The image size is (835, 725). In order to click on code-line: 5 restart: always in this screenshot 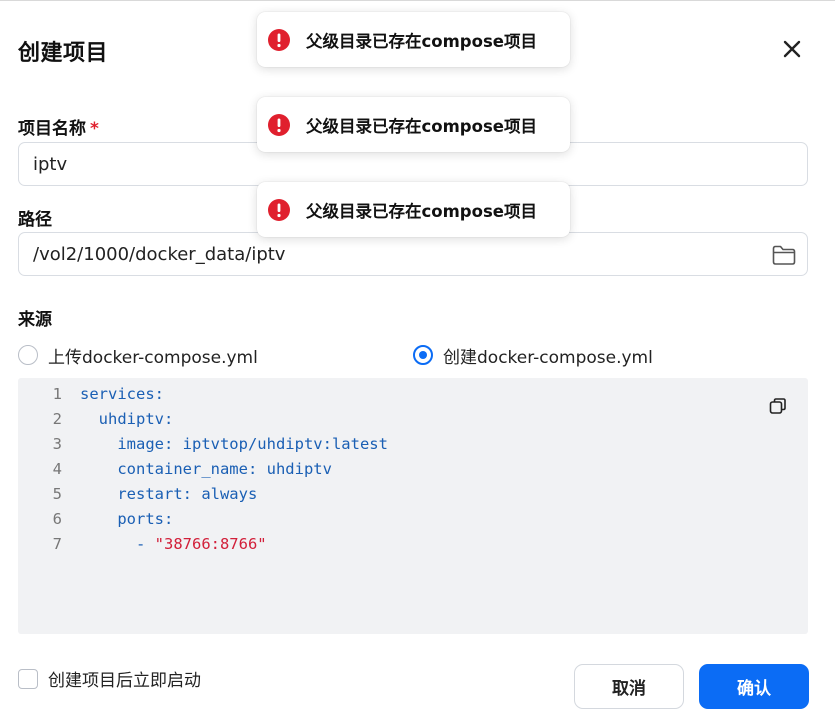, I will do `click(138, 493)`.